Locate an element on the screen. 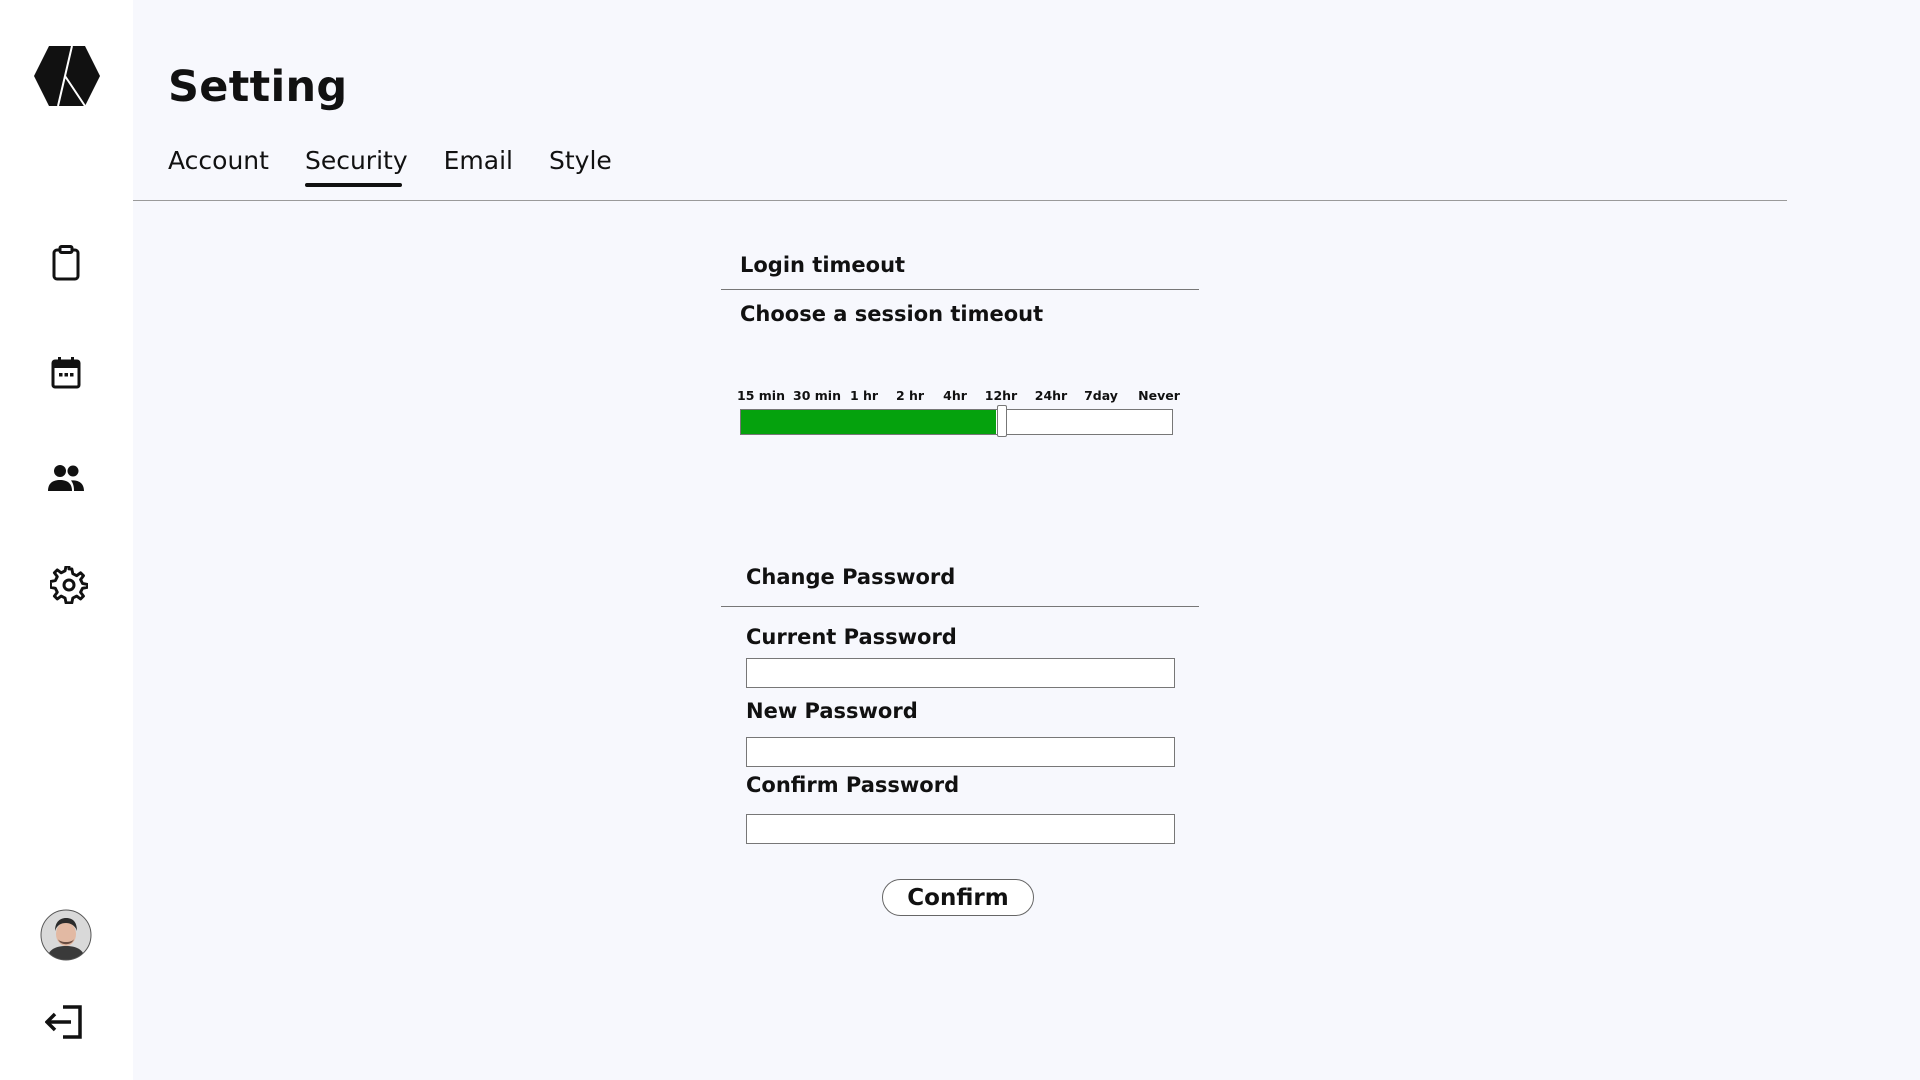 Image resolution: width=1920 pixels, height=1080 pixels. slider-label: 4hr is located at coordinates (955, 395).